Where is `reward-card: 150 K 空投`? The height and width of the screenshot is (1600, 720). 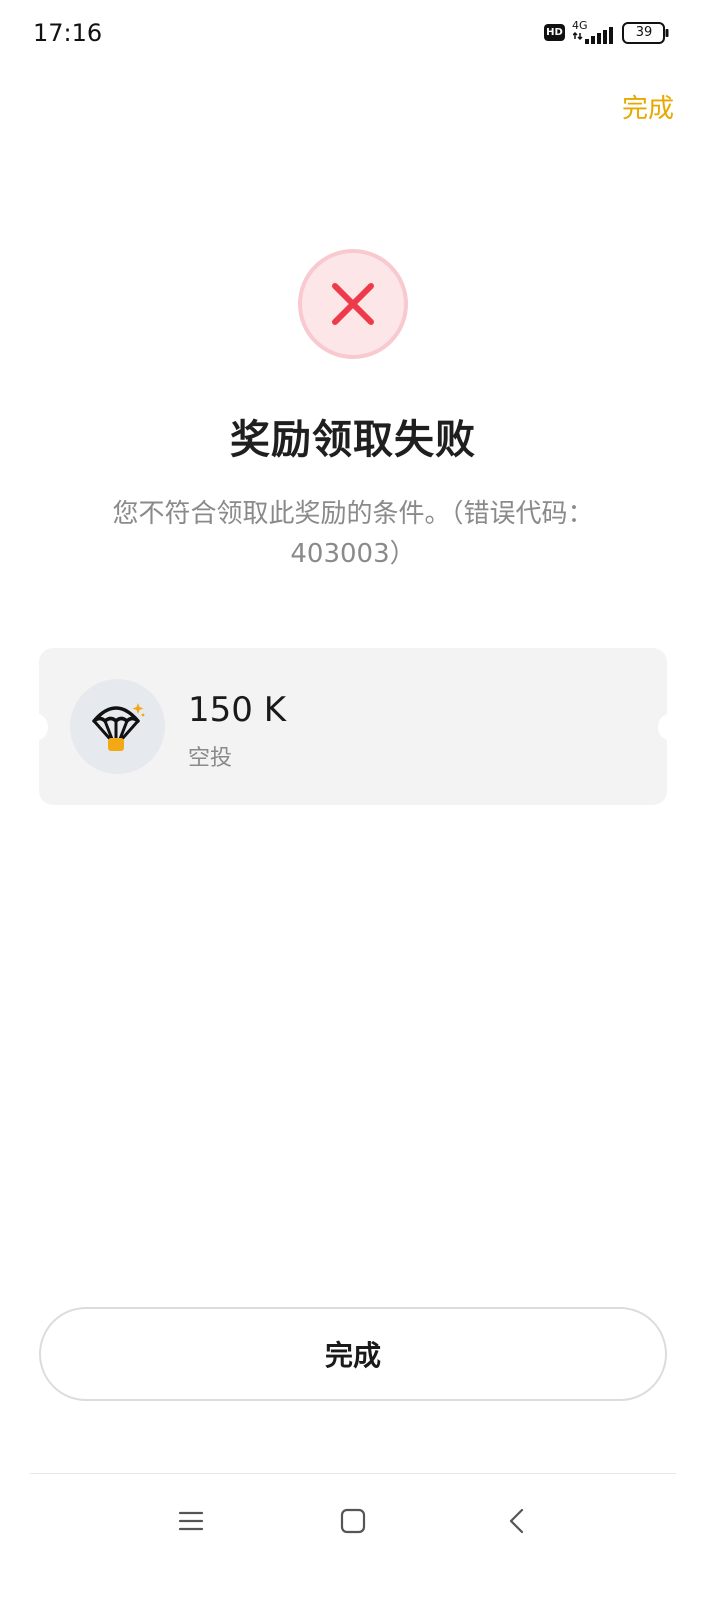
reward-card: 150 K 空投 is located at coordinates (353, 726).